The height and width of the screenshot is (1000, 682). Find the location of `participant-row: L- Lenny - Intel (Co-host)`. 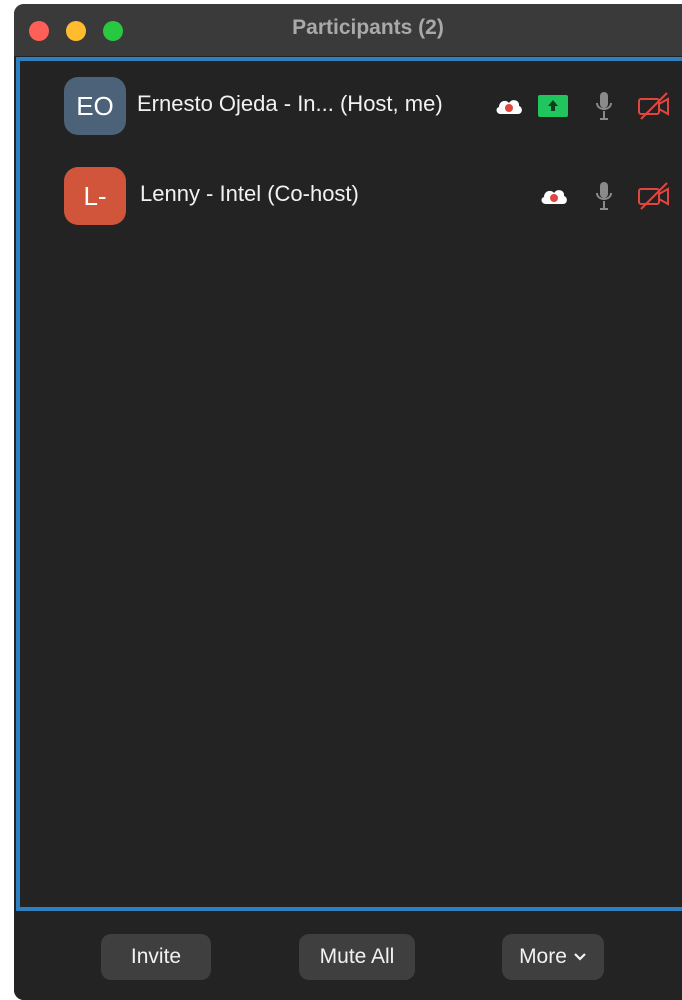

participant-row: L- Lenny - Intel (Co-host) is located at coordinates (351, 199).